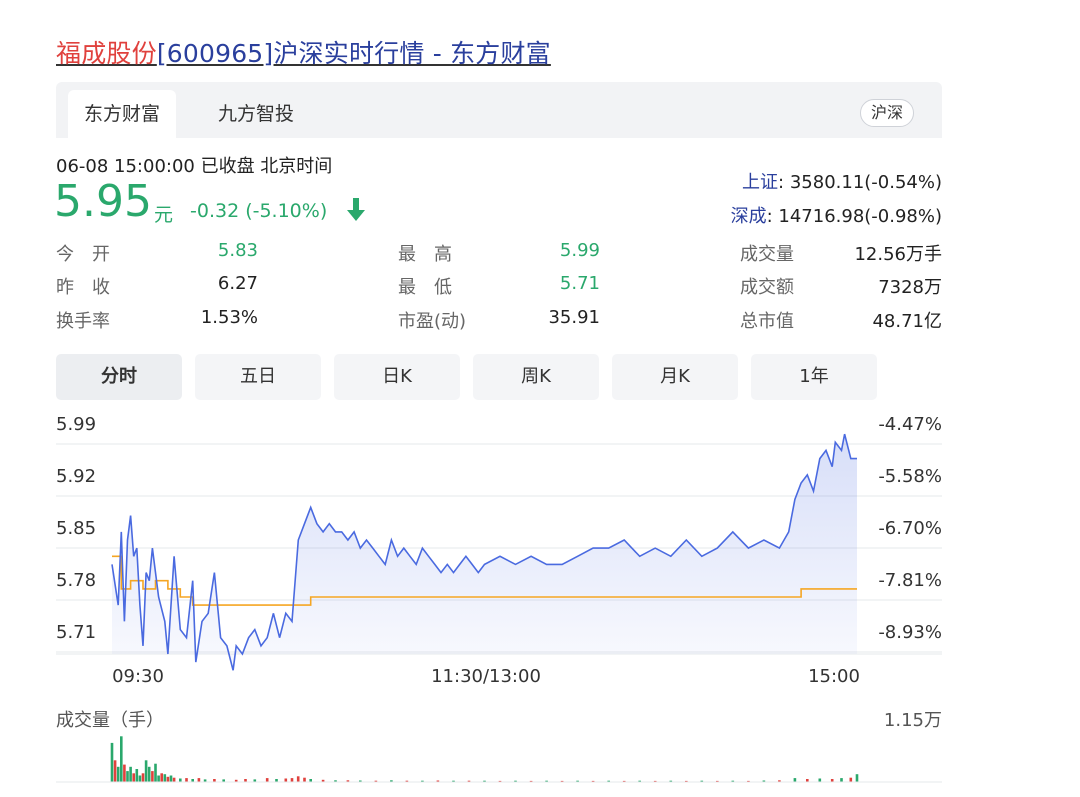 The height and width of the screenshot is (797, 1080). Describe the element at coordinates (138, 676) in the screenshot. I see `x-tick-label: 09:30` at that location.